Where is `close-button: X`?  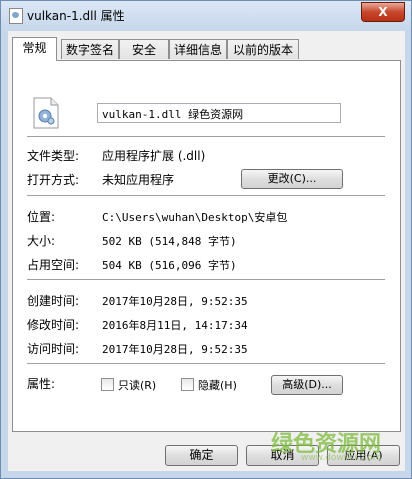 close-button: X is located at coordinates (383, 12).